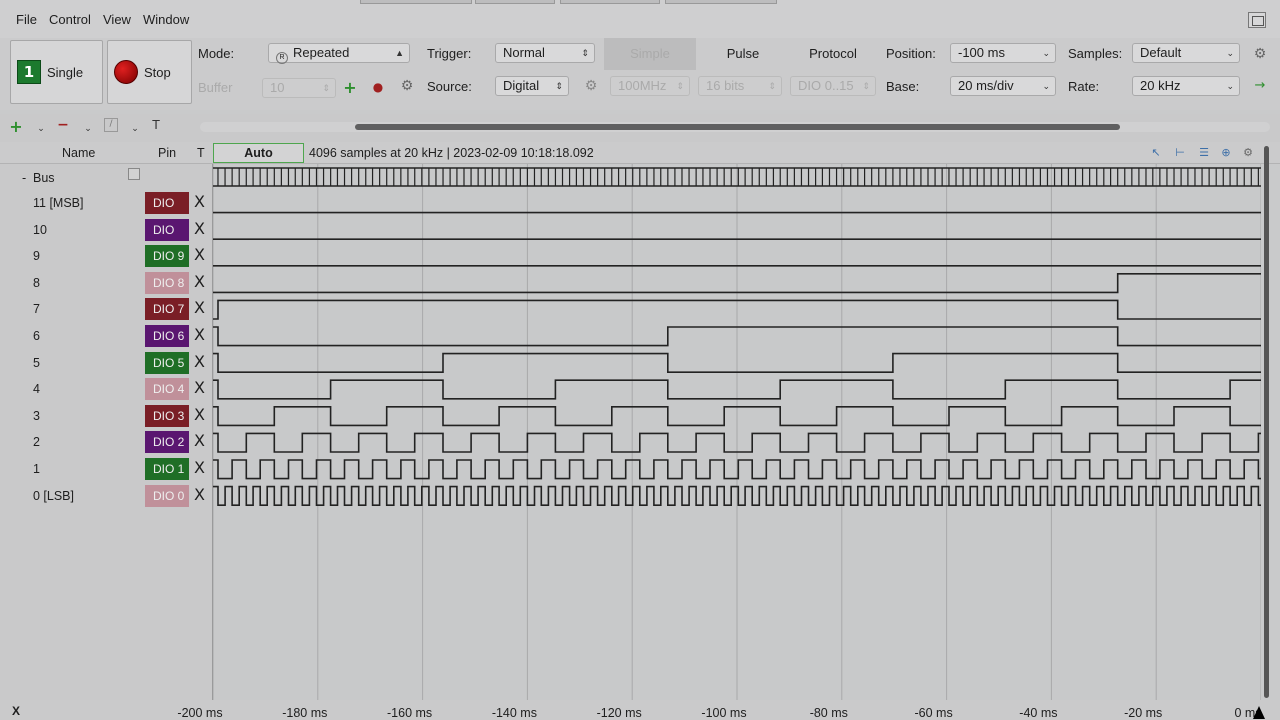  What do you see at coordinates (724, 713) in the screenshot?
I see `axis-tick-label: -100 ms` at bounding box center [724, 713].